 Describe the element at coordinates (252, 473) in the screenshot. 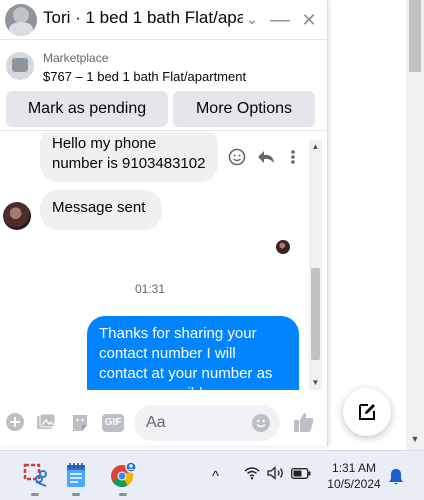

I see `wifi-icon` at that location.